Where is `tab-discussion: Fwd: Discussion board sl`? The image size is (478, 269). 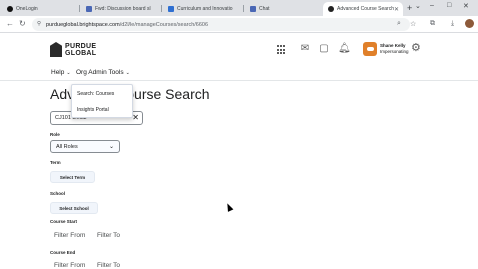
tab-discussion: Fwd: Discussion board sl is located at coordinates (120, 9).